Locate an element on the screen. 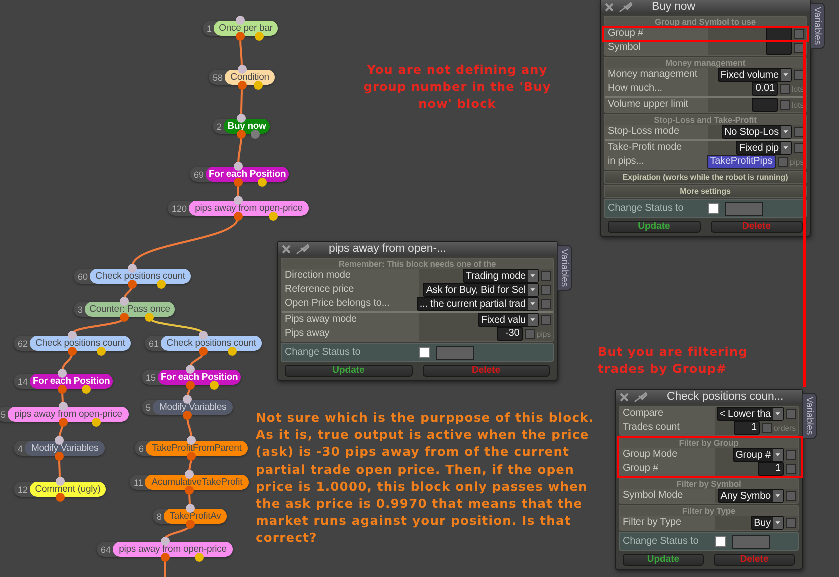 The height and width of the screenshot is (577, 839). flow-node: 15 For each Position is located at coordinates (192, 377).